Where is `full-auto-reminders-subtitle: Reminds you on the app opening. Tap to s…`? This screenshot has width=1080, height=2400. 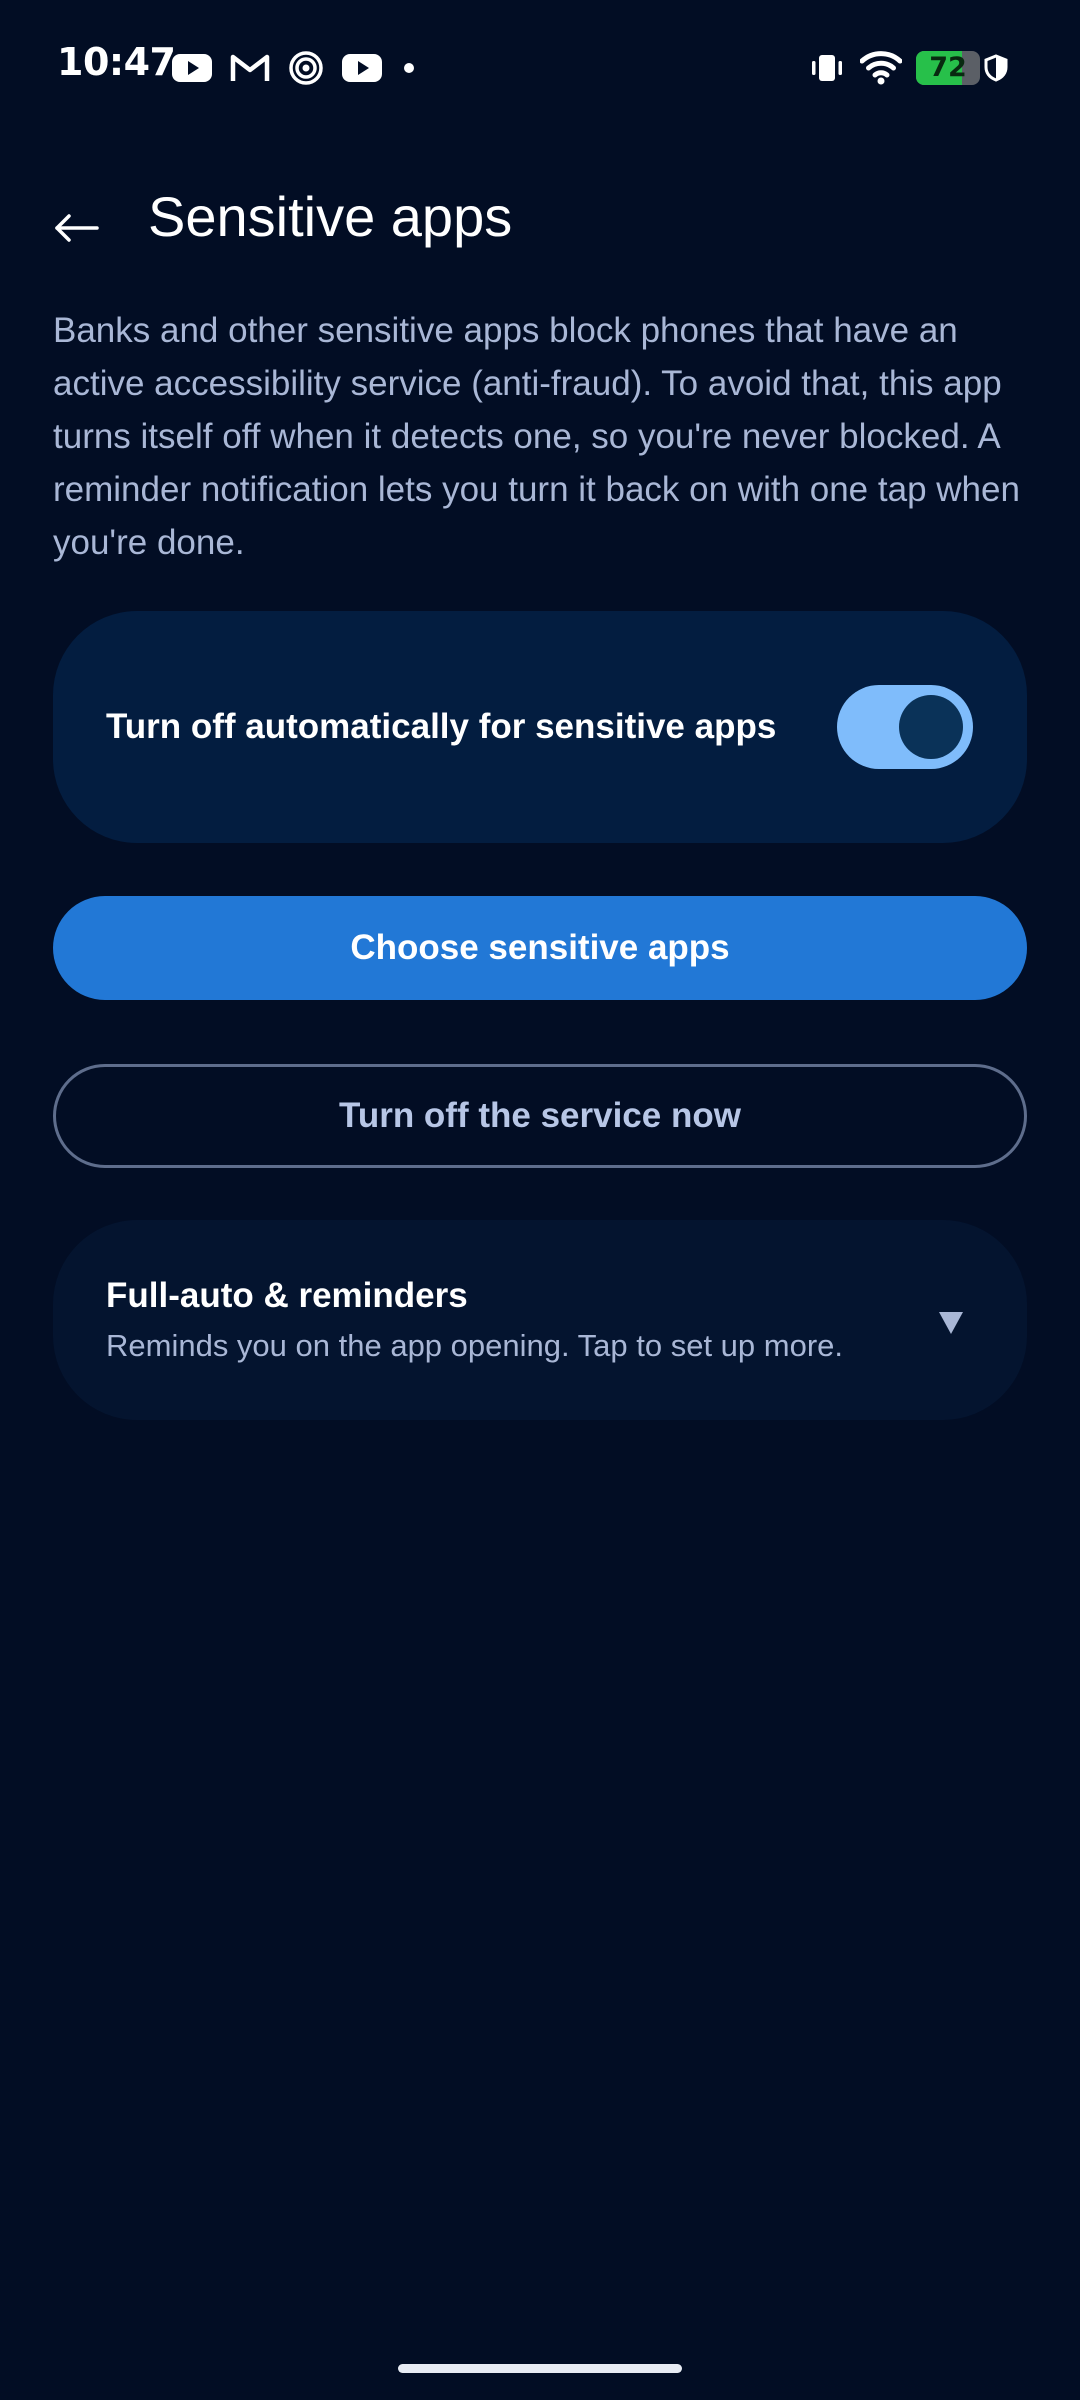 full-auto-reminders-subtitle: Reminds you on the app opening. Tap to s… is located at coordinates (475, 1345).